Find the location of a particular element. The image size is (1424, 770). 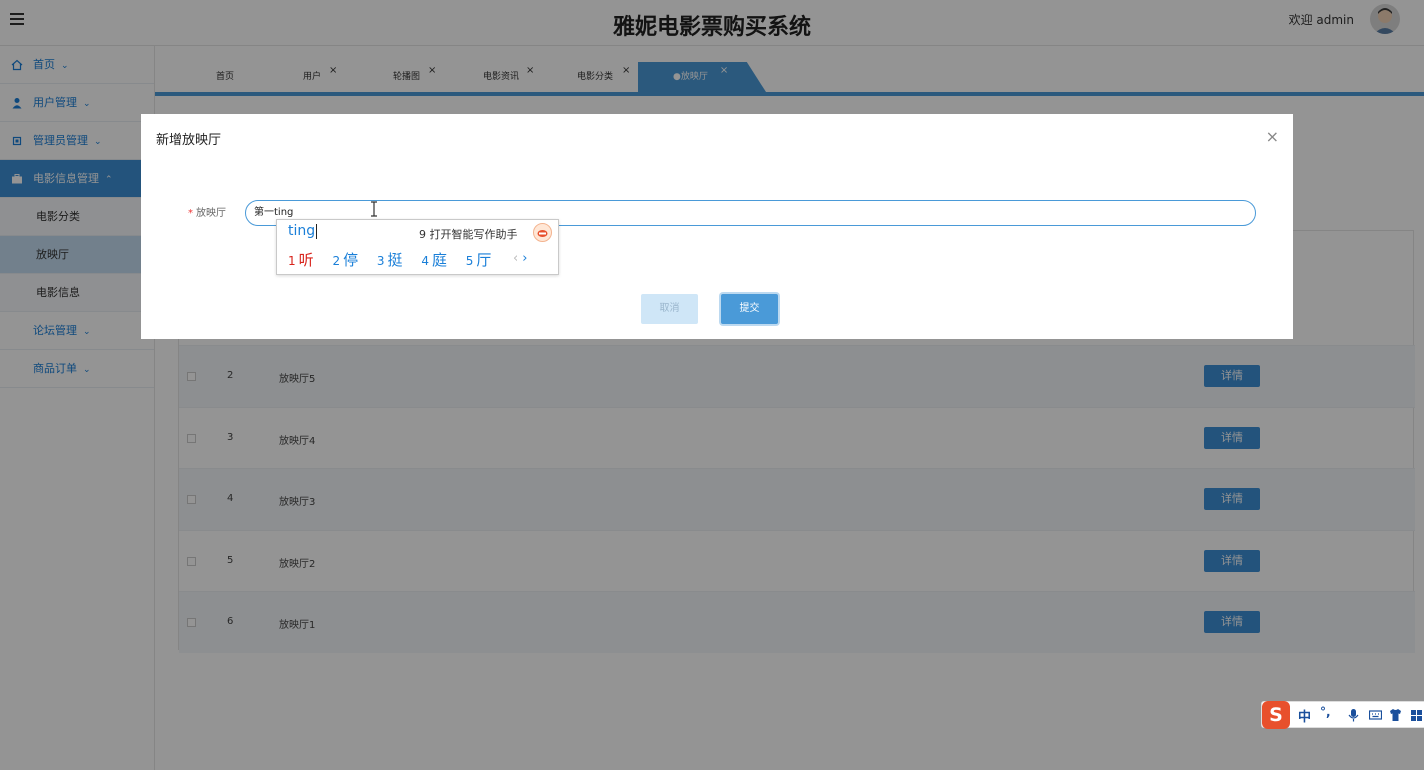

submit-button: 提交 is located at coordinates (749, 309).